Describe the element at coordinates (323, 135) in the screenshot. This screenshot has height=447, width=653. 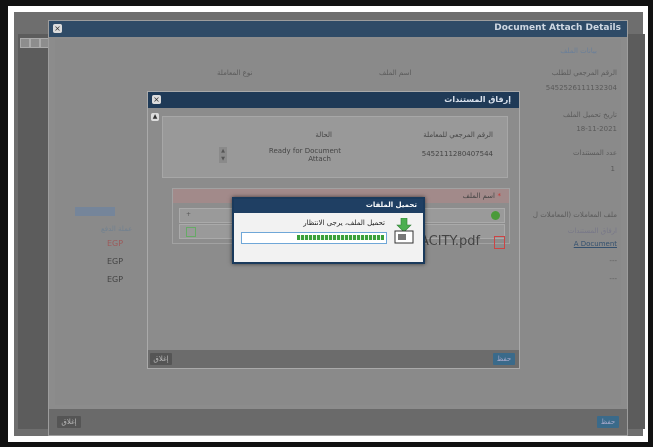
I see `label-status: الحالة` at that location.